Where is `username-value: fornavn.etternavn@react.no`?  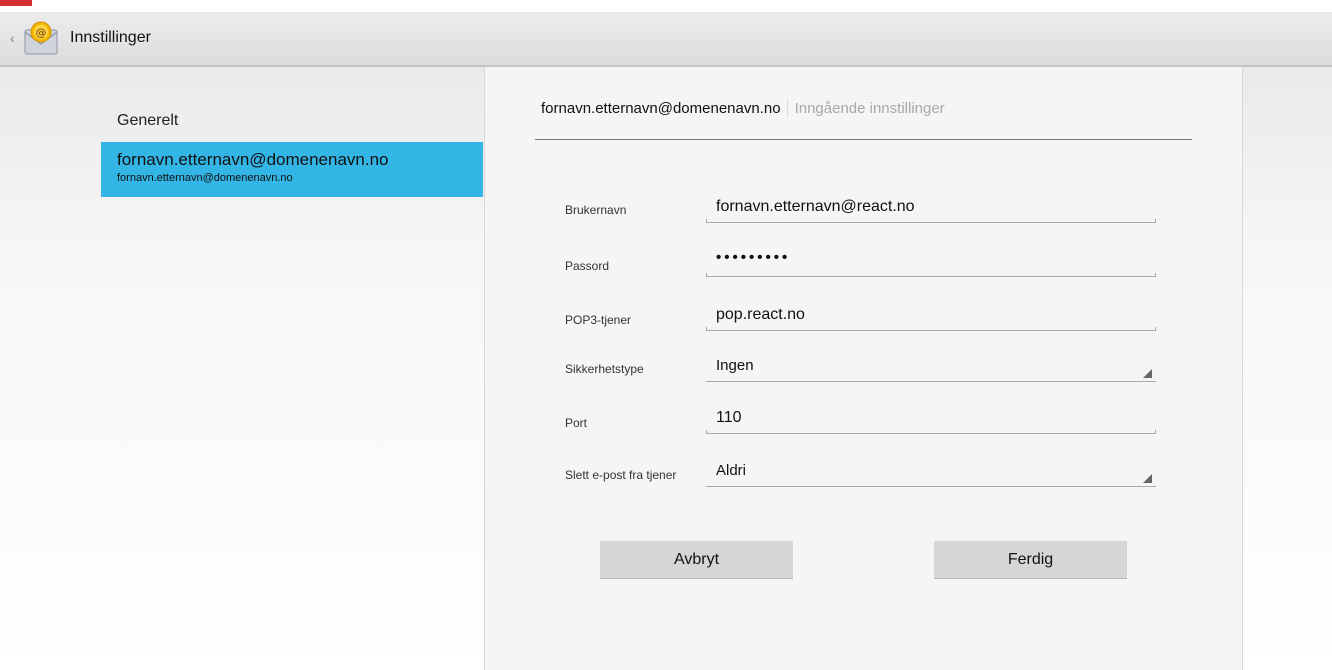 username-value: fornavn.etternavn@react.no is located at coordinates (815, 206).